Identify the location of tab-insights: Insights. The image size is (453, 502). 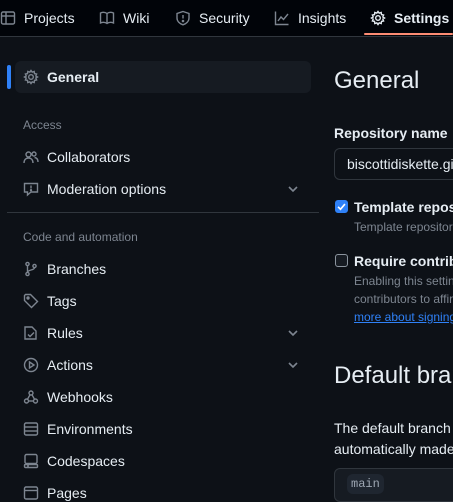
(310, 18).